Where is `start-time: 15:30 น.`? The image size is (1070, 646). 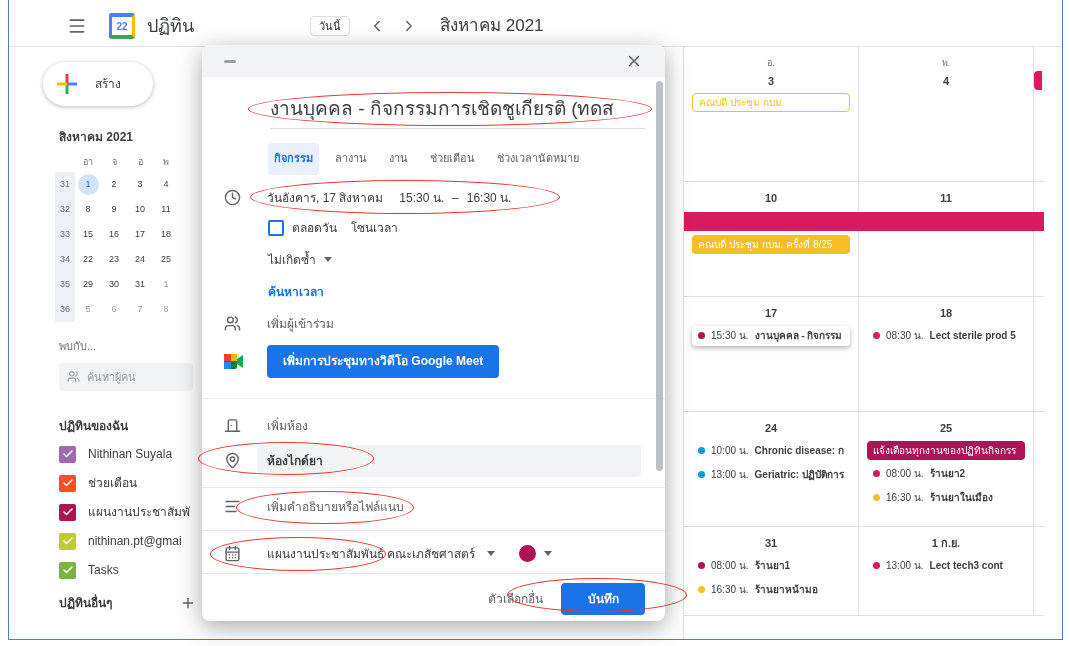
start-time: 15:30 น. is located at coordinates (422, 197).